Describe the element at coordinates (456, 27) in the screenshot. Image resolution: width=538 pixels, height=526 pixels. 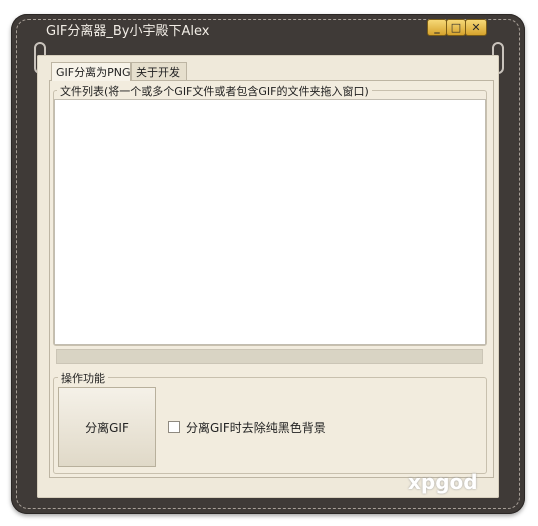
I see `maximize-button: □` at that location.